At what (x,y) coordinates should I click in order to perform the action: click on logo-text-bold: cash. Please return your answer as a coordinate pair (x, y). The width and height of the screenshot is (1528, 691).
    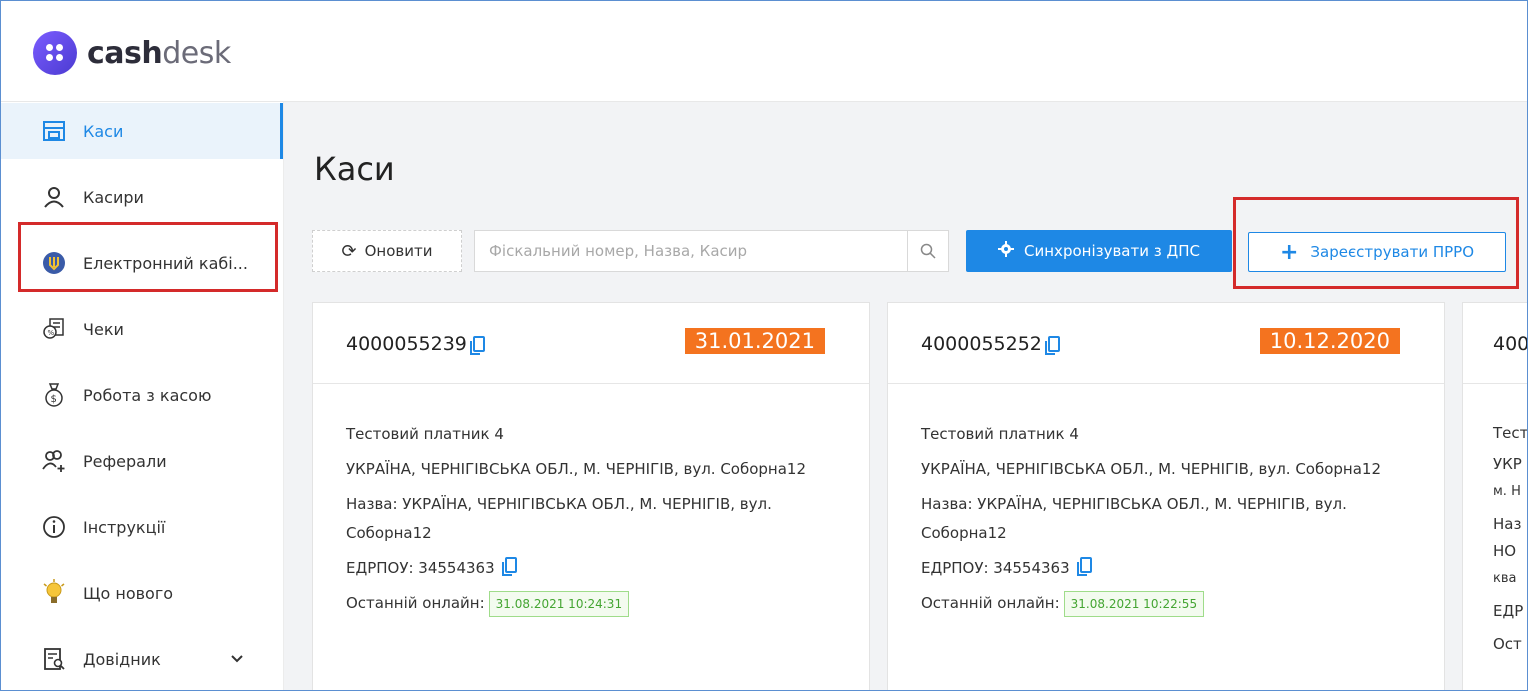
    Looking at the image, I should click on (125, 53).